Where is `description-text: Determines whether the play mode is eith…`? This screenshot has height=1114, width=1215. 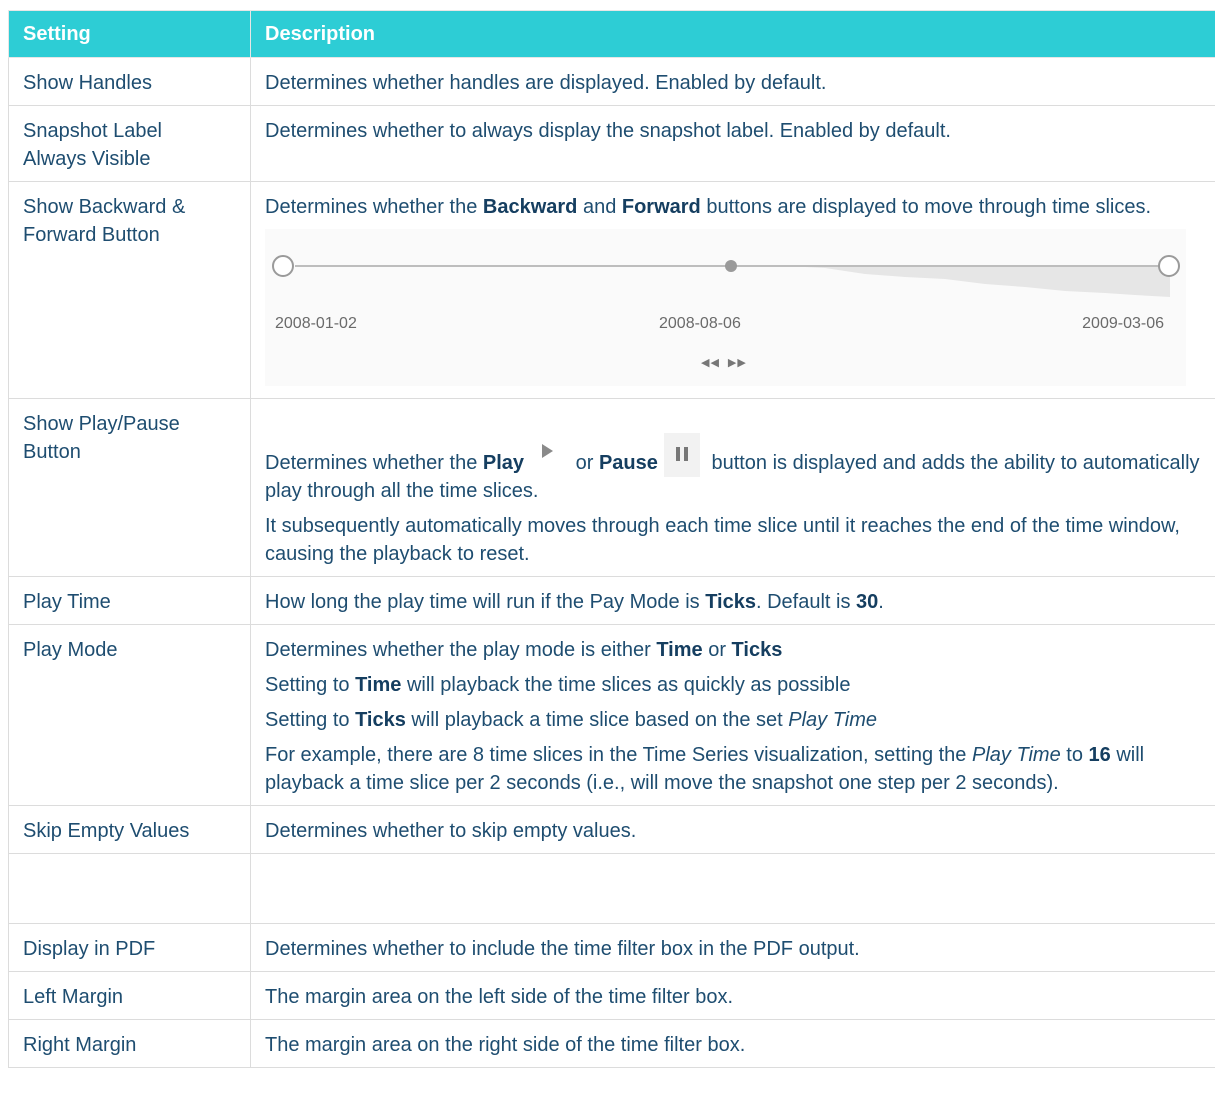
description-text: Determines whether the play mode is eith… is located at coordinates (734, 650).